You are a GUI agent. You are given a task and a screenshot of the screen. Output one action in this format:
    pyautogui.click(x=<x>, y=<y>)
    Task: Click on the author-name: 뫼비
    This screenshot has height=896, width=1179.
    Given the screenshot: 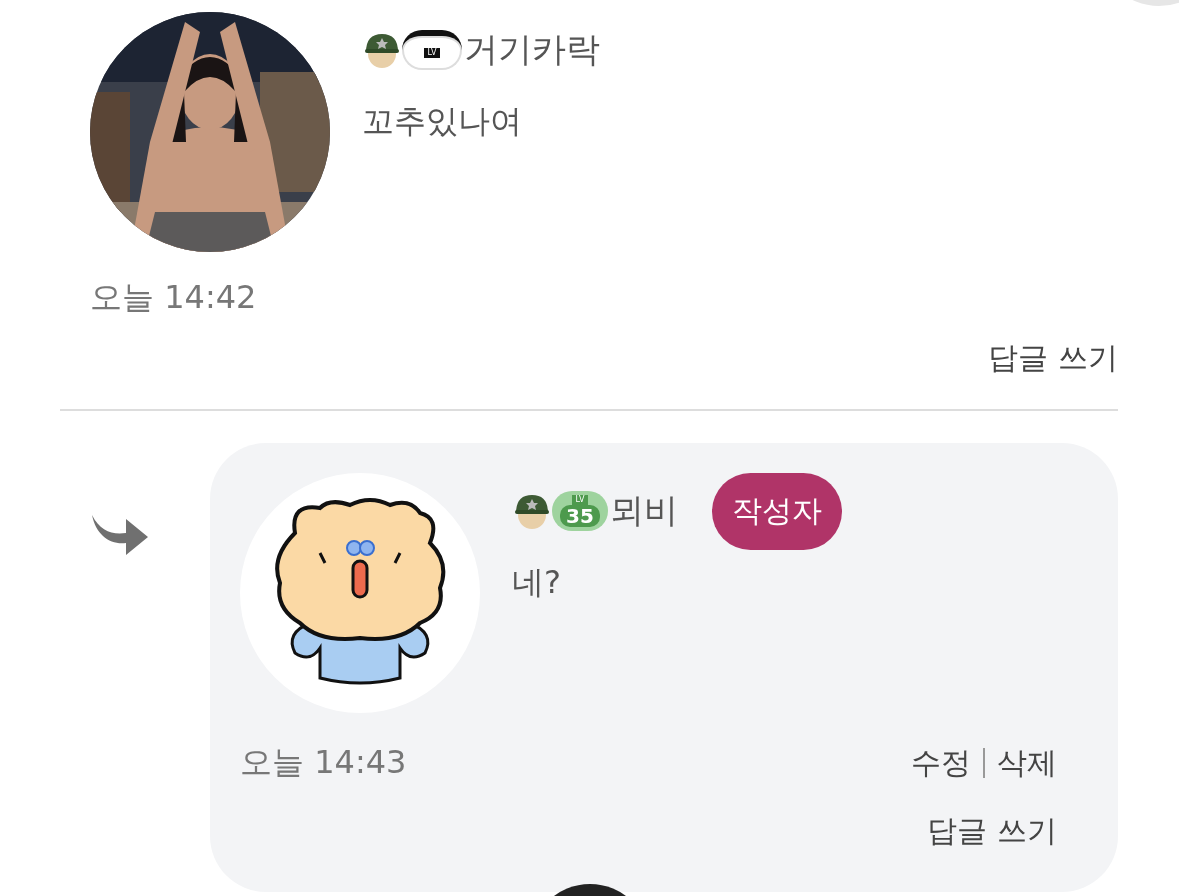 What is the action you would take?
    pyautogui.click(x=644, y=511)
    